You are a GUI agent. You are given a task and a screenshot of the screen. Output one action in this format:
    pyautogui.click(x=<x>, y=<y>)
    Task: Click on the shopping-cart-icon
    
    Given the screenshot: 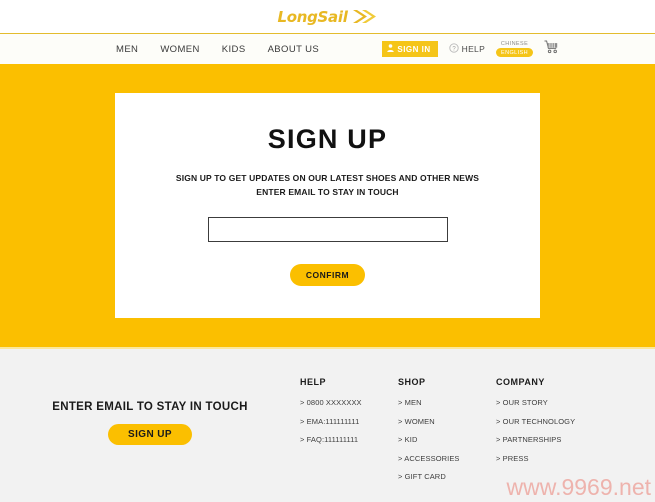 What is the action you would take?
    pyautogui.click(x=551, y=49)
    